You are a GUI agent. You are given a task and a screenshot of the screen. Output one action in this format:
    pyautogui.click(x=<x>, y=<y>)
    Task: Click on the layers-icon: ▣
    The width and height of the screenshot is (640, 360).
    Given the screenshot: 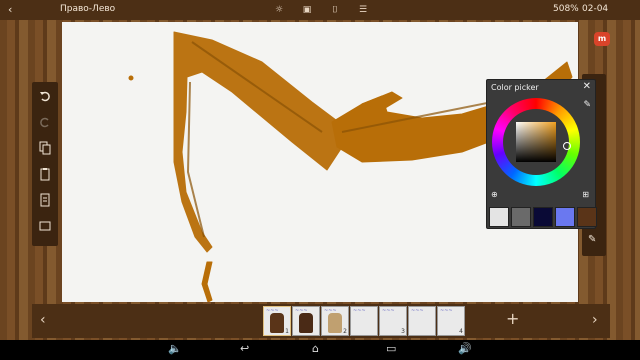 What is the action you would take?
    pyautogui.click(x=307, y=9)
    